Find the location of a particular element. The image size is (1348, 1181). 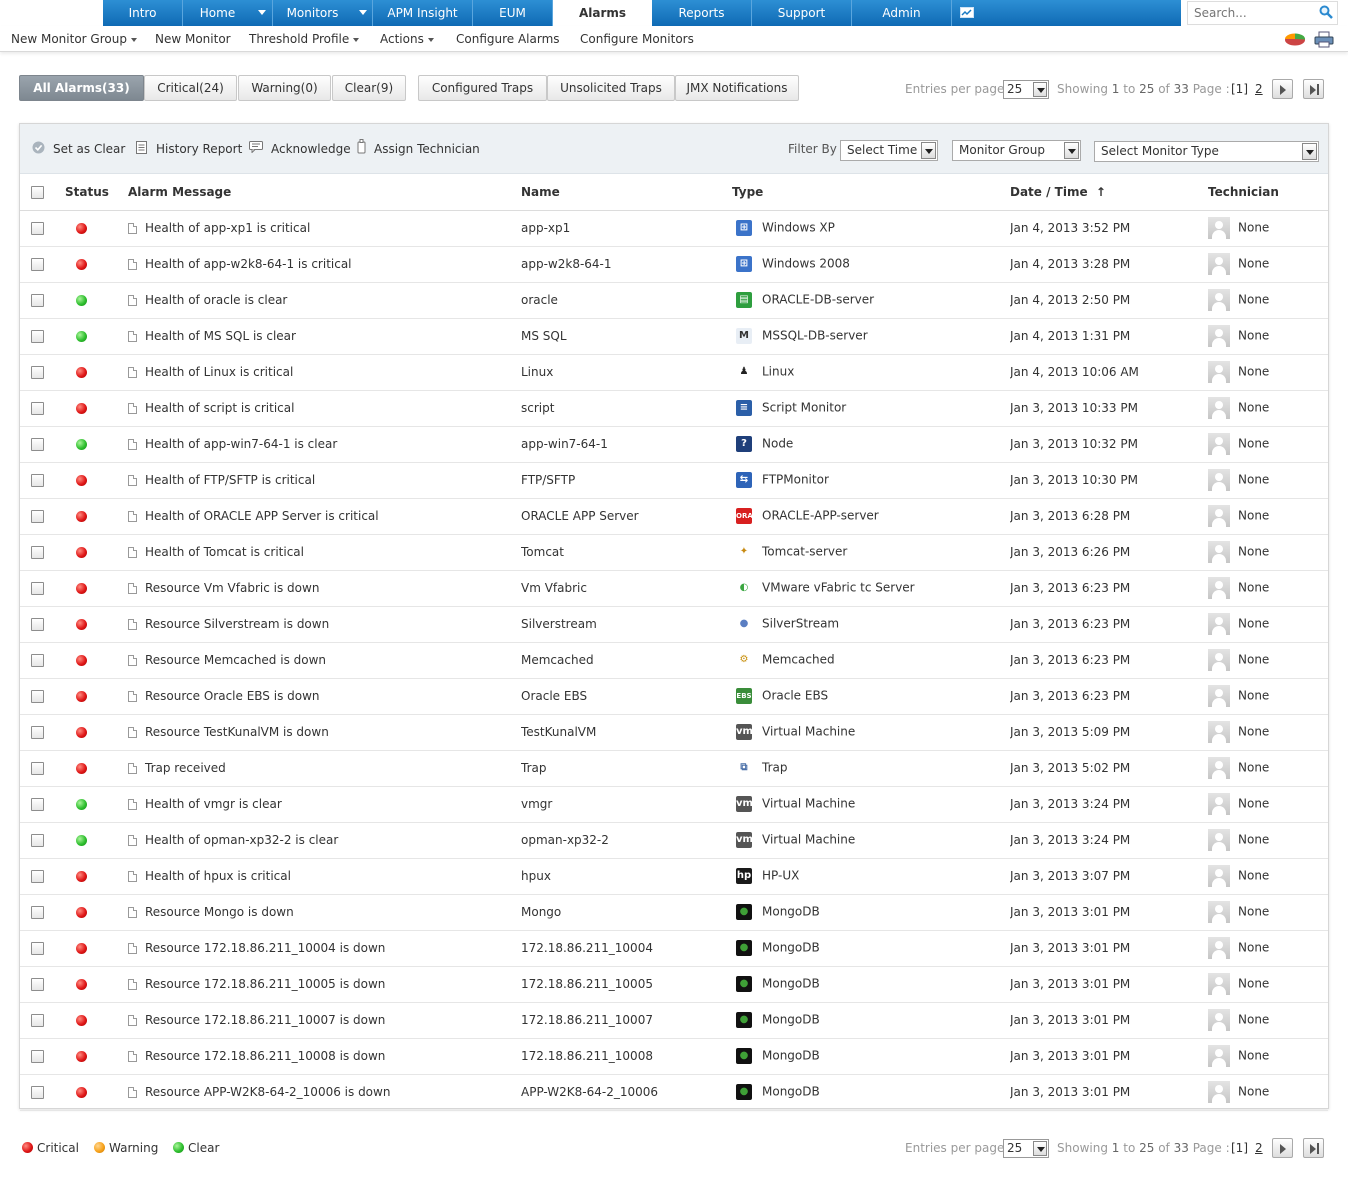

alarm-message-link: Health of oracle is clear is located at coordinates (216, 300).